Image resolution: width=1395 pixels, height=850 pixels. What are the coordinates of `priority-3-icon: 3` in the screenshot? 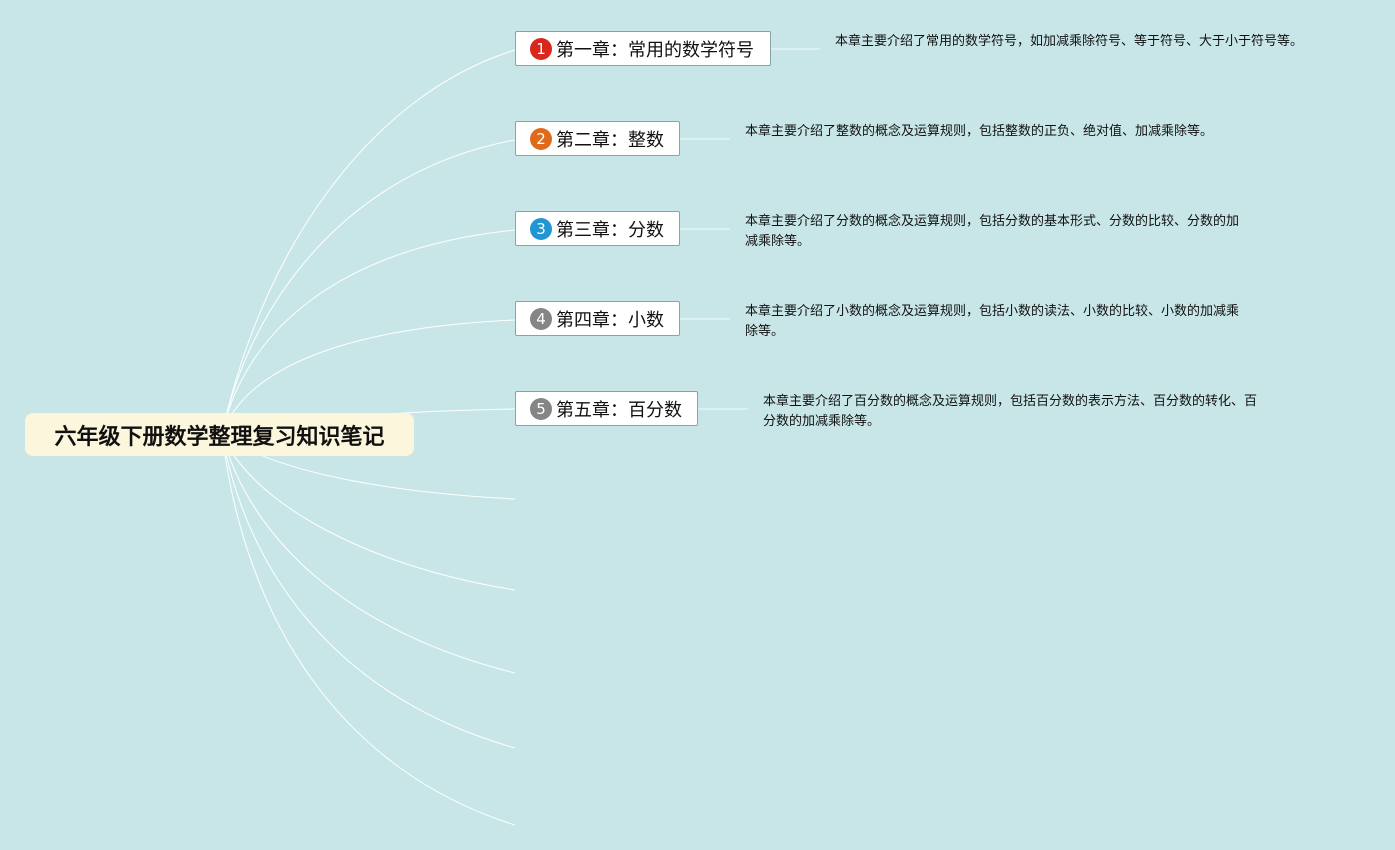 It's located at (541, 228).